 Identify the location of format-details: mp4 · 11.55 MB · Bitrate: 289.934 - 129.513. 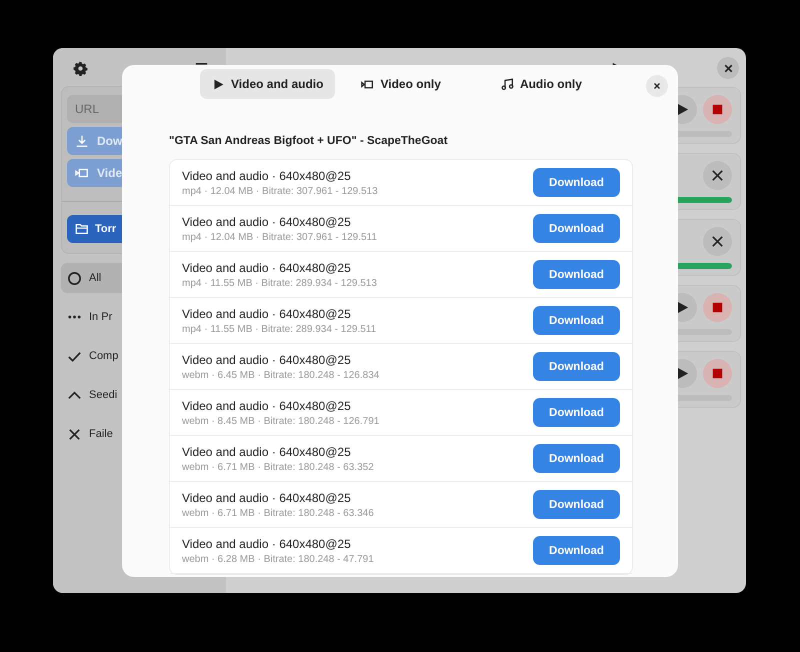
(279, 283).